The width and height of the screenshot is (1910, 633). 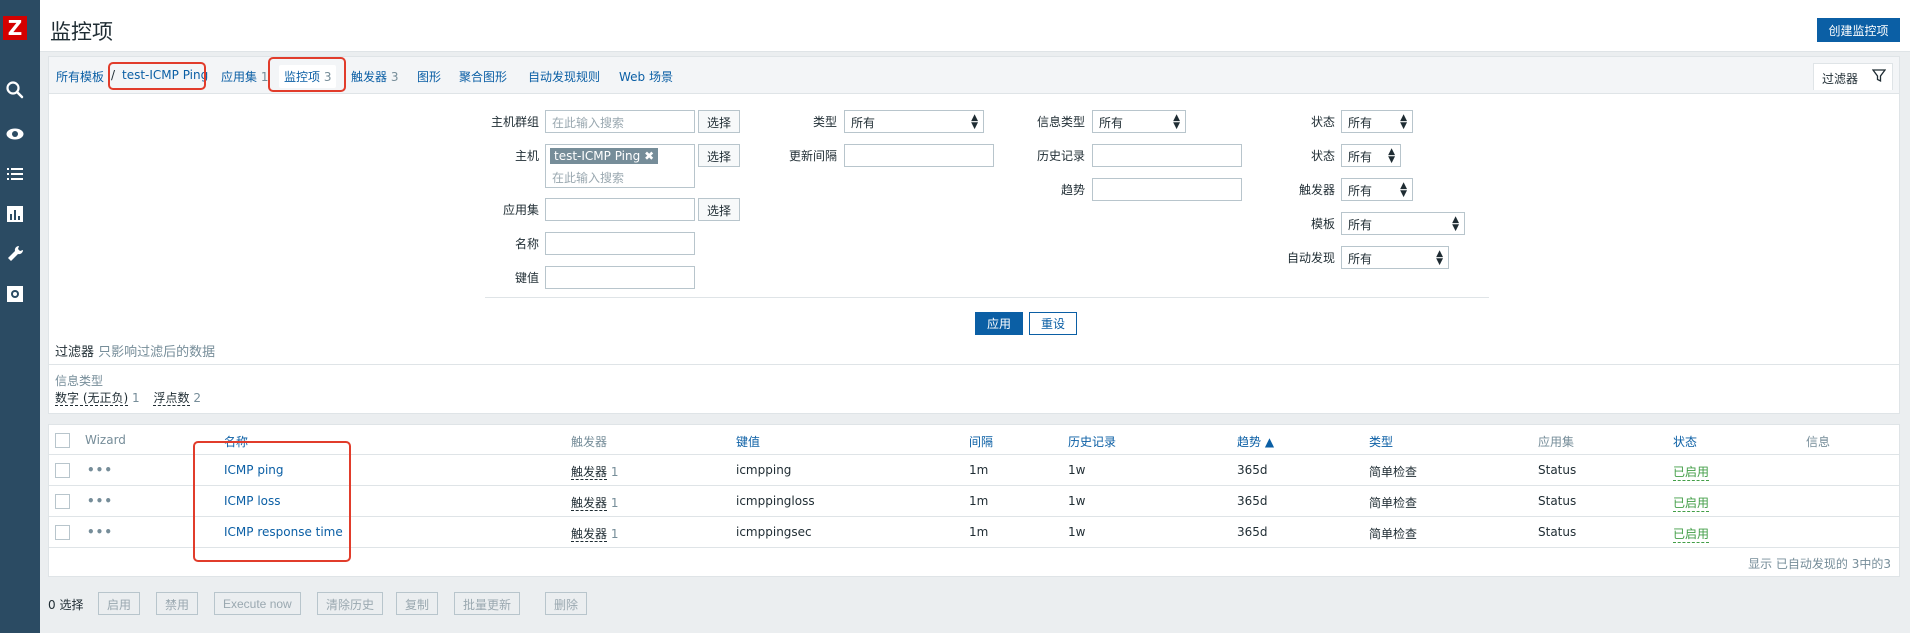 What do you see at coordinates (15, 214) in the screenshot?
I see `reports-icon` at bounding box center [15, 214].